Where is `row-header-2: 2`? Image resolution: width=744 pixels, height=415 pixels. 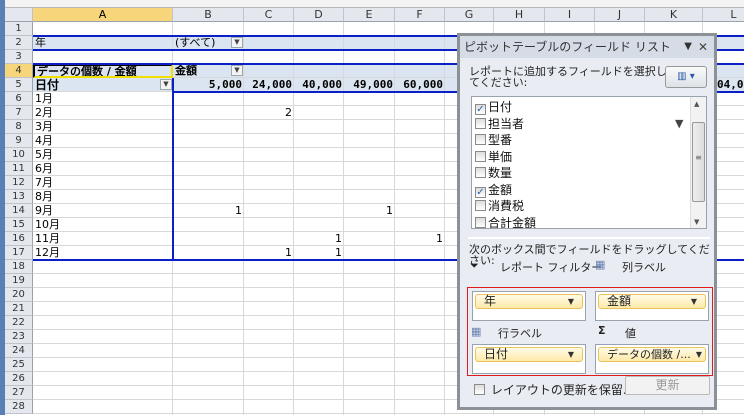 row-header-2: 2 is located at coordinates (19, 43).